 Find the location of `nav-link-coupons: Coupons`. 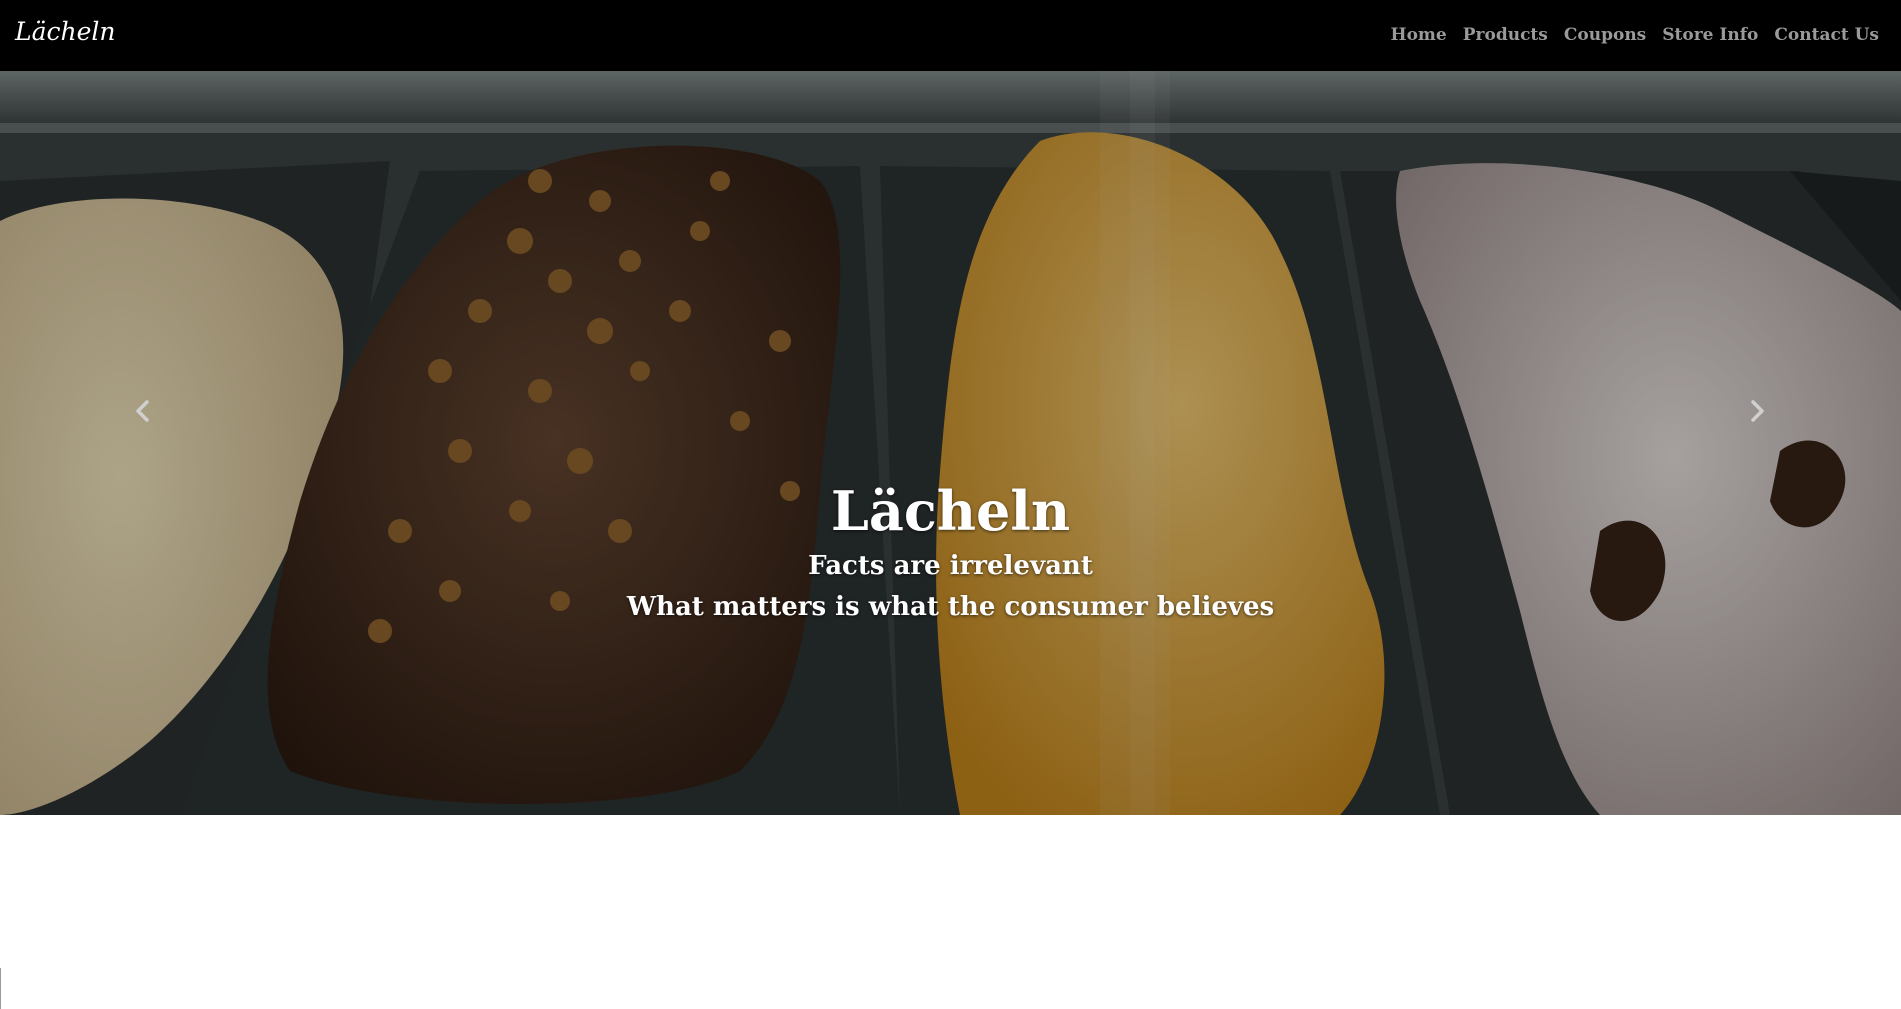

nav-link-coupons: Coupons is located at coordinates (1605, 35).